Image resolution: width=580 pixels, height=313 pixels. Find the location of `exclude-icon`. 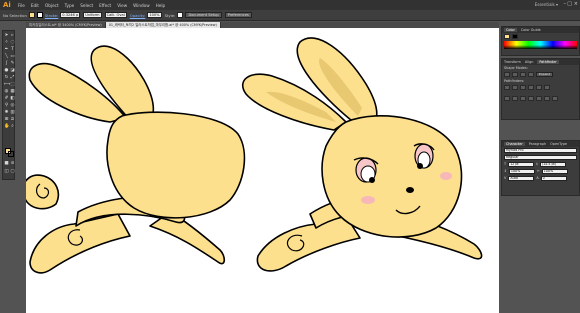

exclude-icon is located at coordinates (531, 74).